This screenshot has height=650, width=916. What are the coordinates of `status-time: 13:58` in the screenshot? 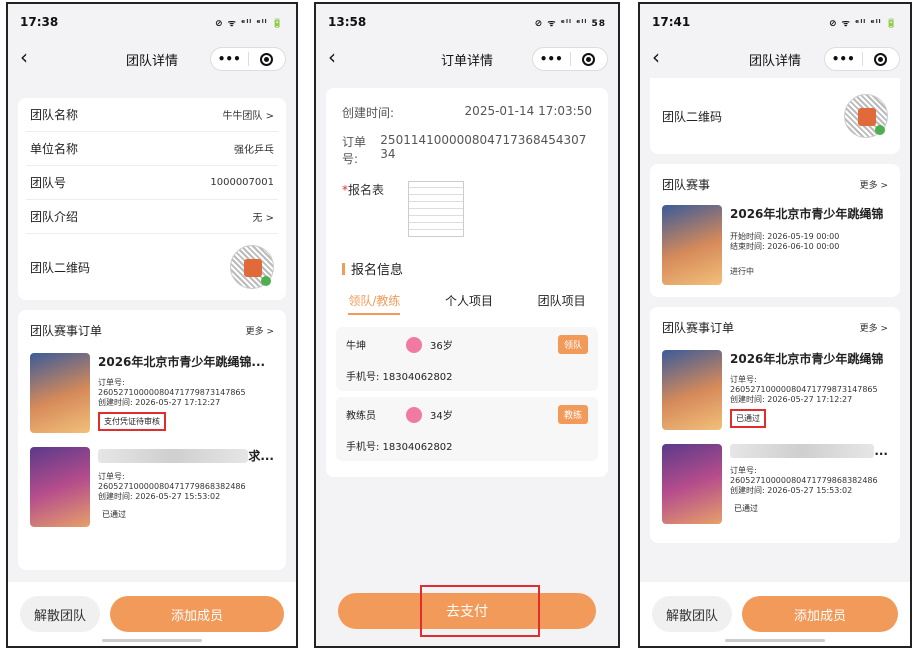 It's located at (347, 22).